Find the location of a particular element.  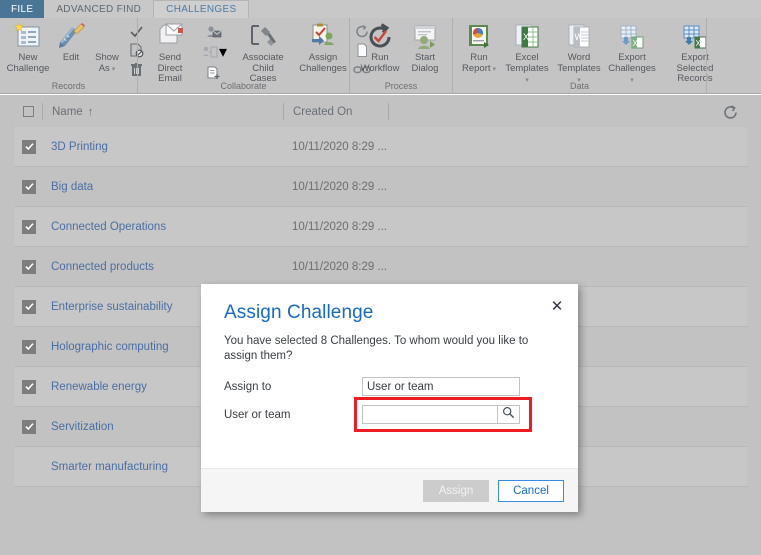

assign-to-select is located at coordinates (441, 387).